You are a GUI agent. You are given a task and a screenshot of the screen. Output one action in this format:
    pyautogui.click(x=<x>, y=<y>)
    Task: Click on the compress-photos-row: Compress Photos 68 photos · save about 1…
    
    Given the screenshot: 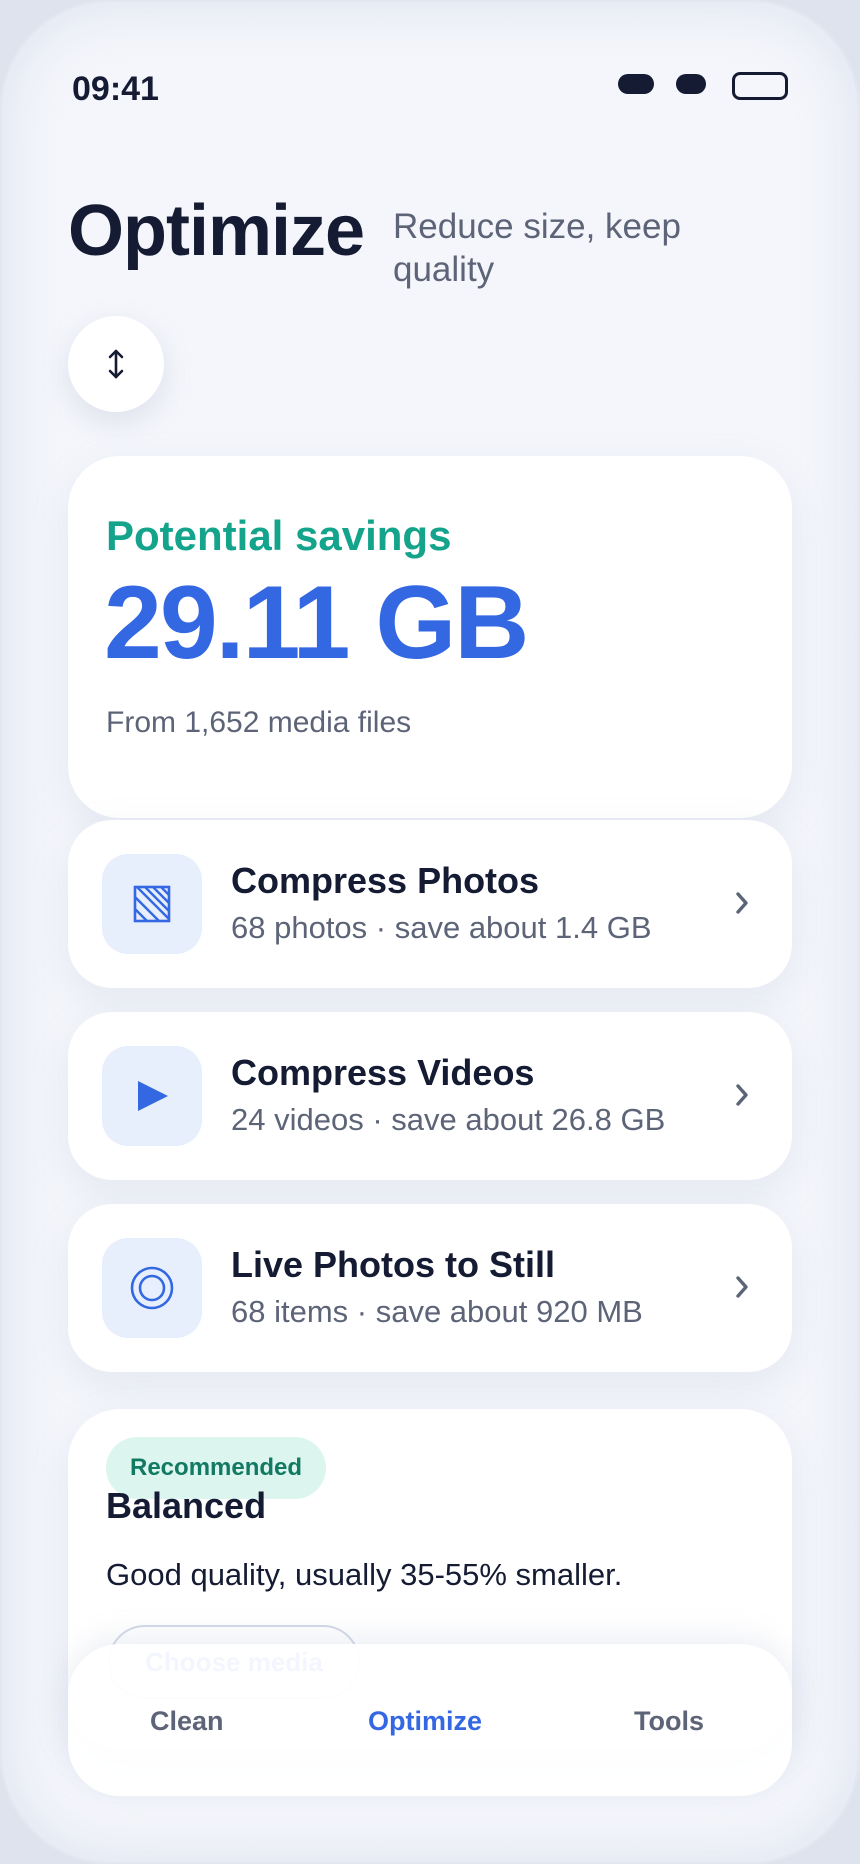 What is the action you would take?
    pyautogui.click(x=430, y=904)
    